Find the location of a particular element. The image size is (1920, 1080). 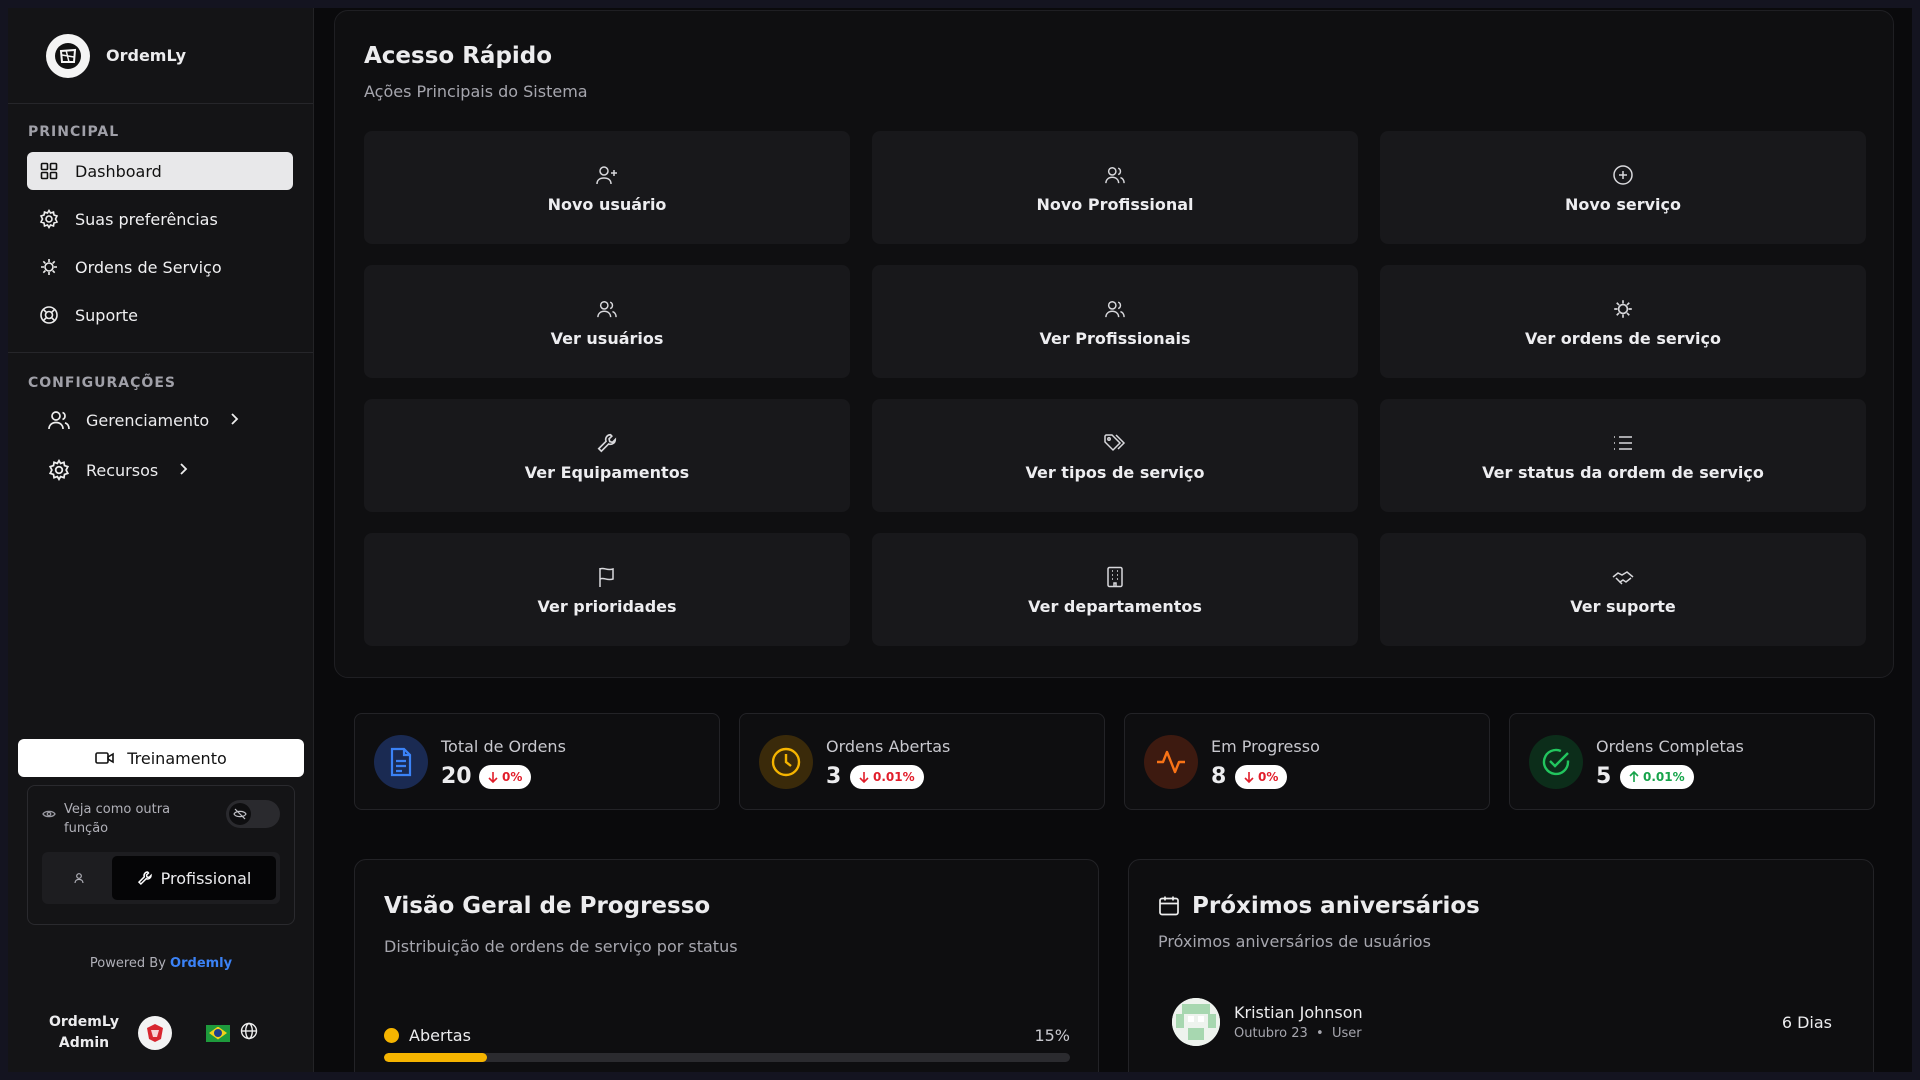

life-buoy-icon is located at coordinates (49, 315).